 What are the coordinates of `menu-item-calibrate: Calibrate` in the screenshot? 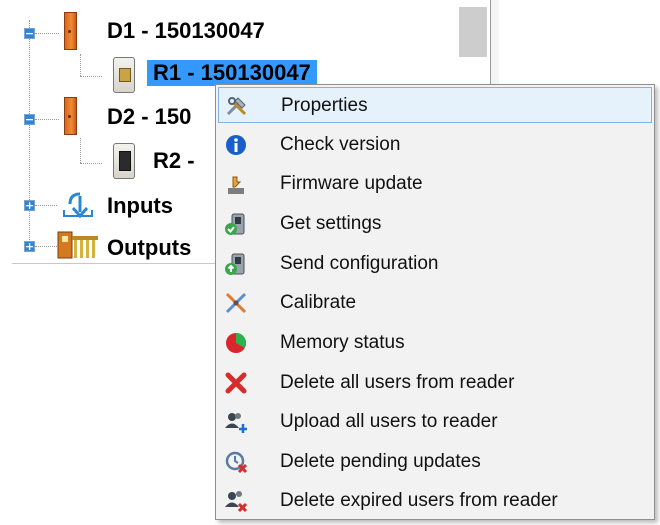 It's located at (435, 303).